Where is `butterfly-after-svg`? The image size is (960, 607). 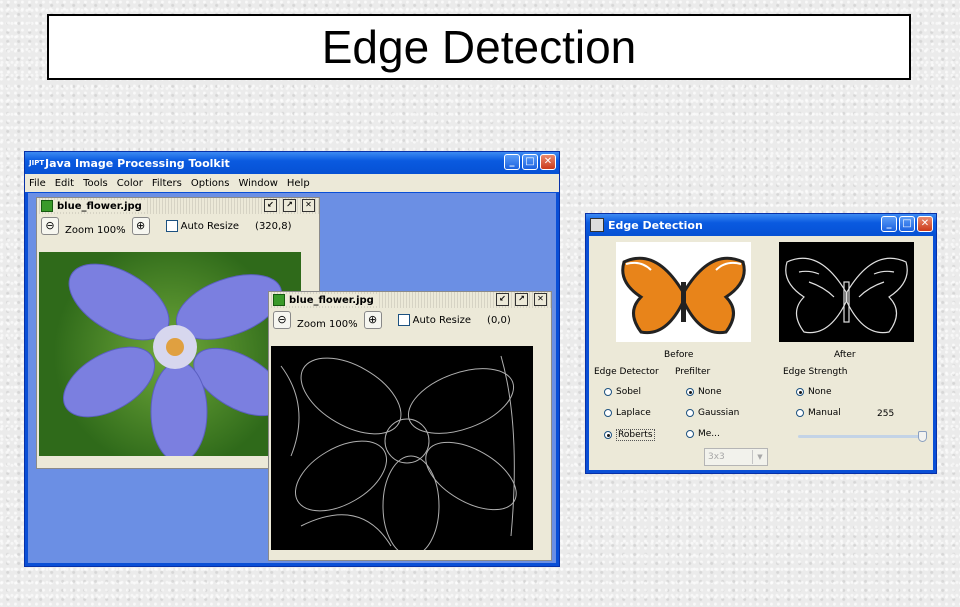
butterfly-after-svg is located at coordinates (846, 295).